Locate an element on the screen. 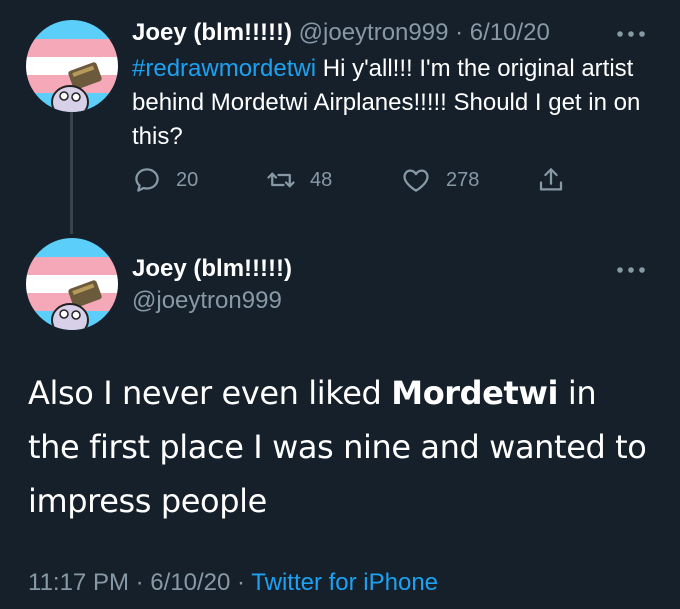 The height and width of the screenshot is (609, 680). share-button is located at coordinates (558, 180).